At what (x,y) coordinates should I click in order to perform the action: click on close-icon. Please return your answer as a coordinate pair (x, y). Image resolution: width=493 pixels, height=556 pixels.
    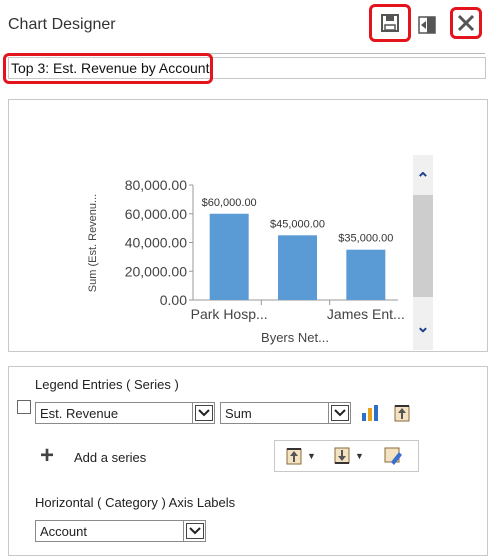
    Looking at the image, I should click on (466, 23).